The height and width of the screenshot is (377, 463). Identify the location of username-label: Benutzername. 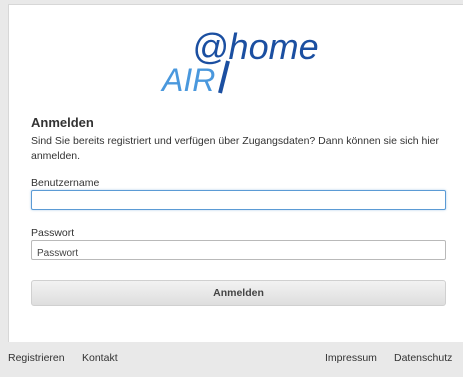
(65, 183).